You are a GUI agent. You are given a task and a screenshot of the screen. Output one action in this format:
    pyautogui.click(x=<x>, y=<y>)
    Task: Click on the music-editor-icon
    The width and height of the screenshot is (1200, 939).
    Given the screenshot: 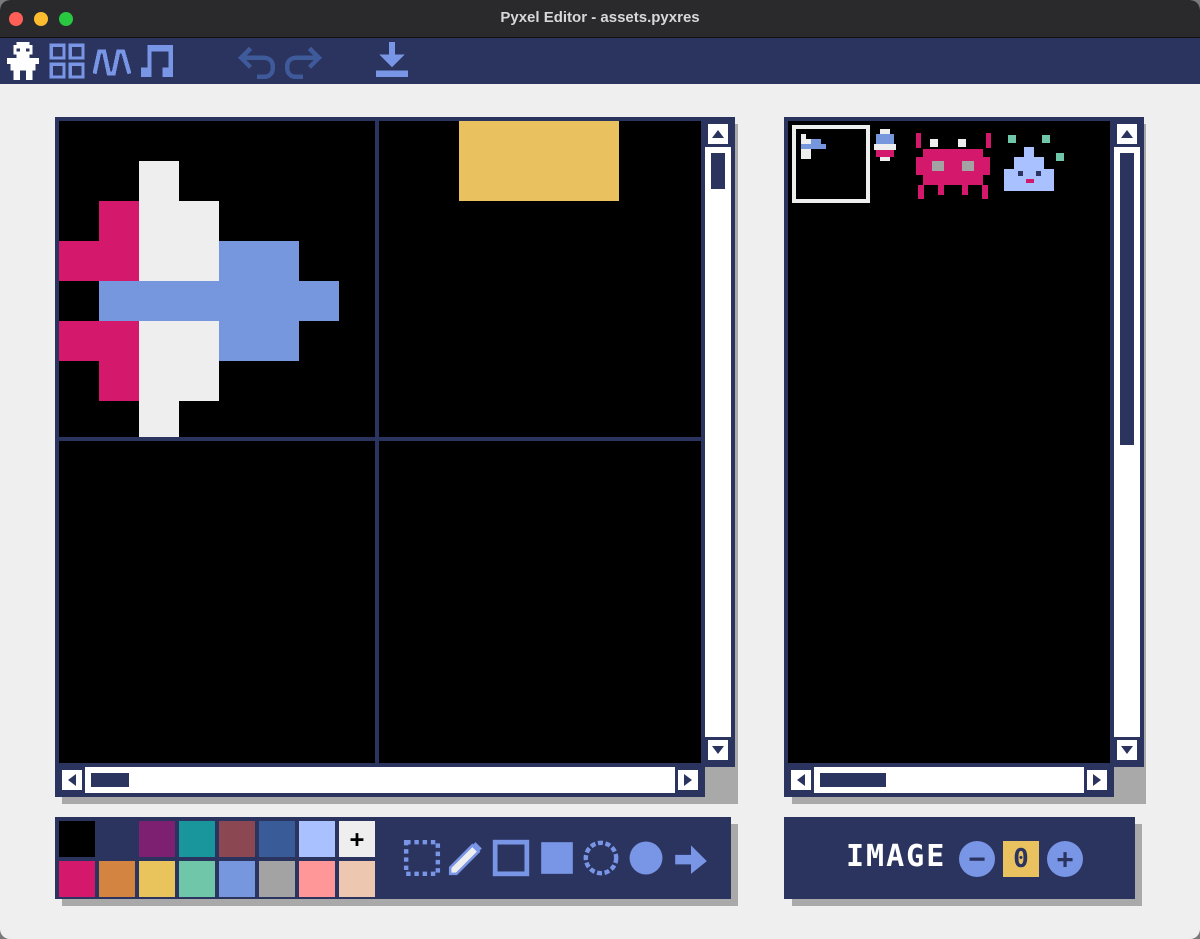 What is the action you would take?
    pyautogui.click(x=157, y=61)
    